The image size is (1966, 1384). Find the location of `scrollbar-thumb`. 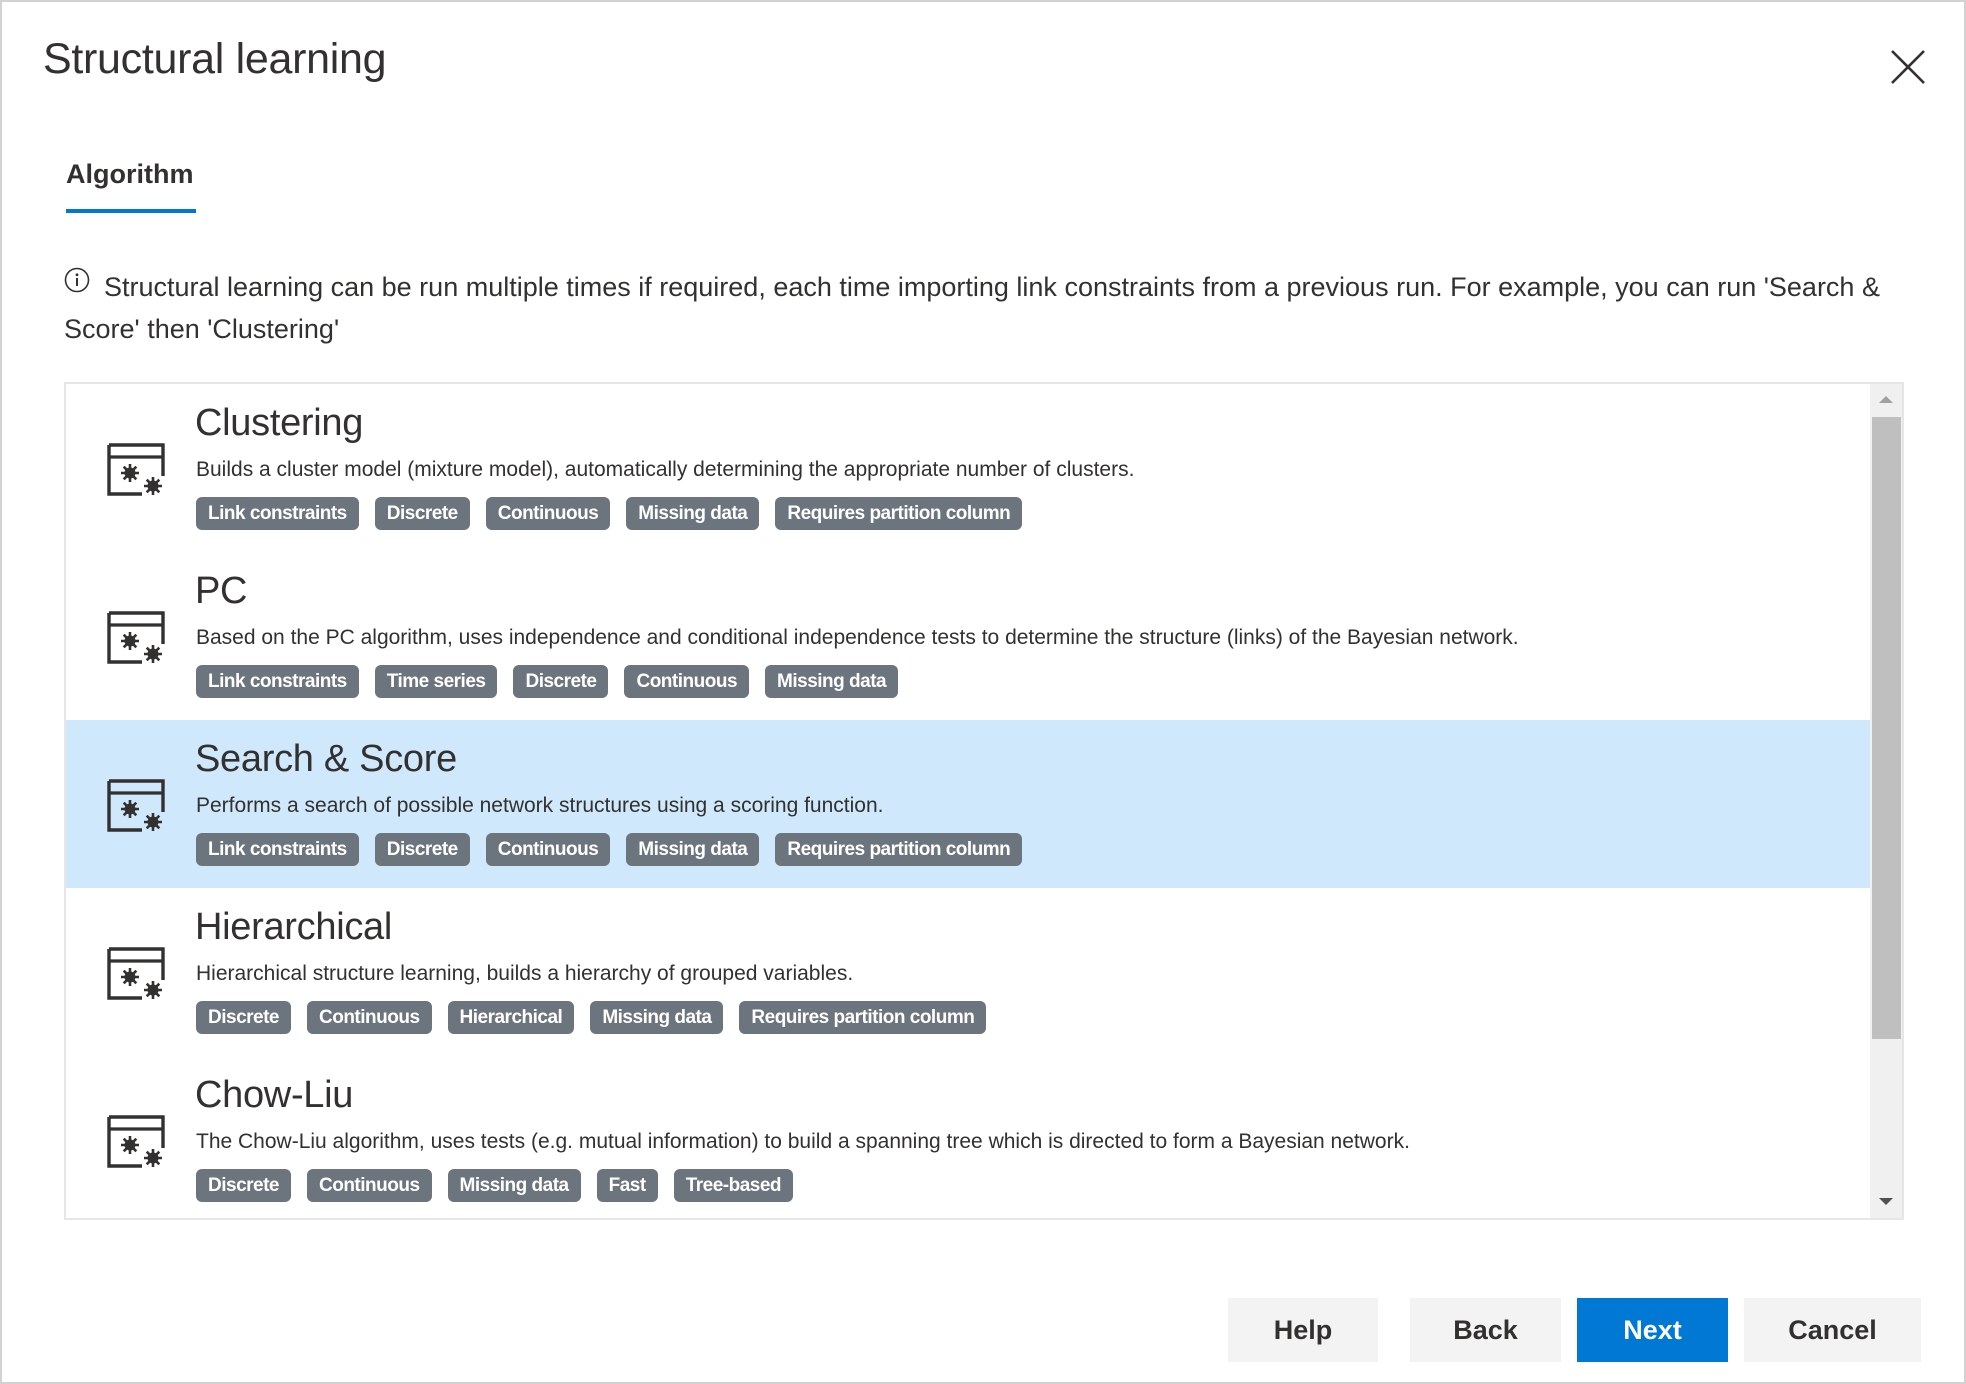

scrollbar-thumb is located at coordinates (1886, 728).